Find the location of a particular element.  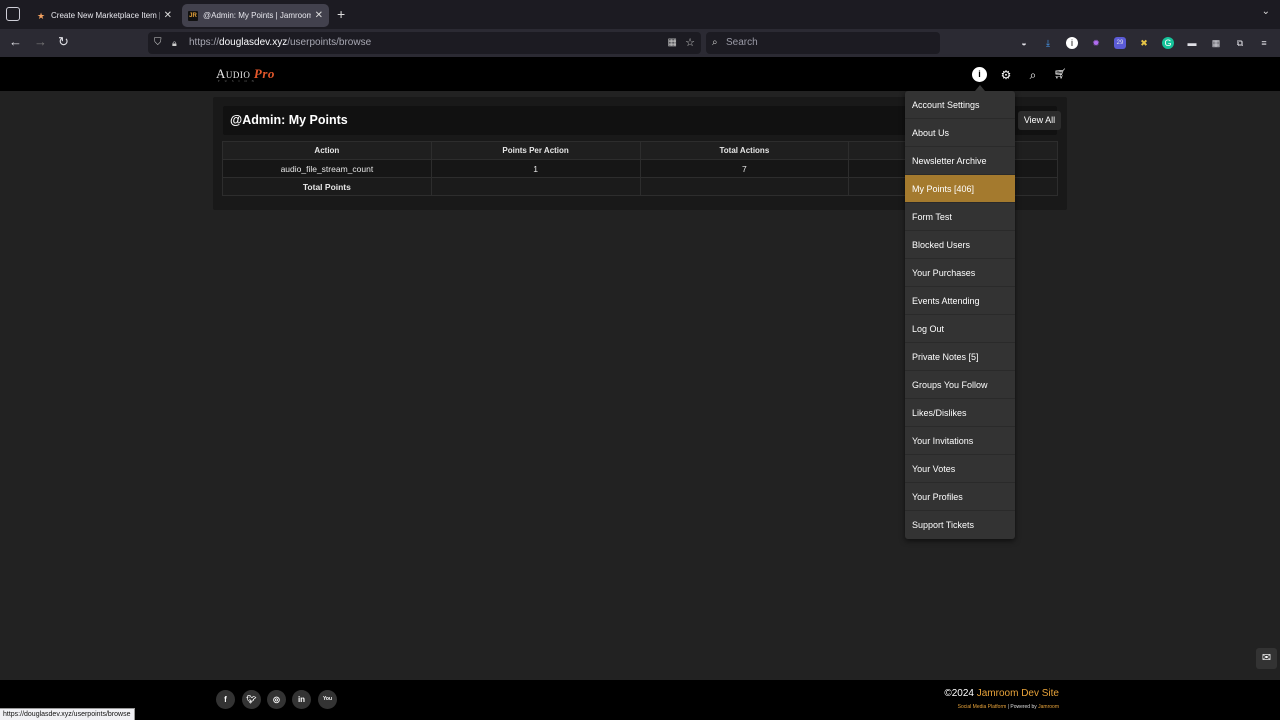

user-menu-icon: i is located at coordinates (979, 74).